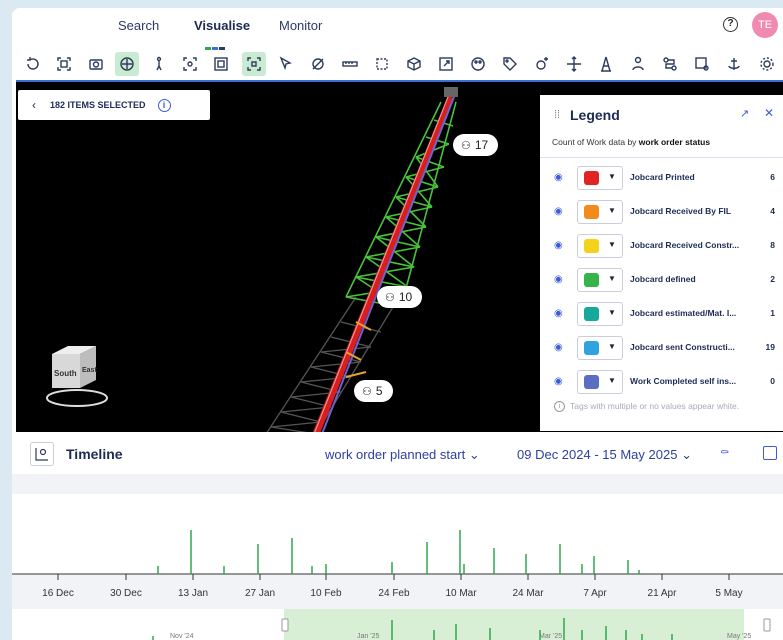 This screenshot has width=783, height=640. Describe the element at coordinates (769, 113) in the screenshot. I see `close-icon: ✕` at that location.